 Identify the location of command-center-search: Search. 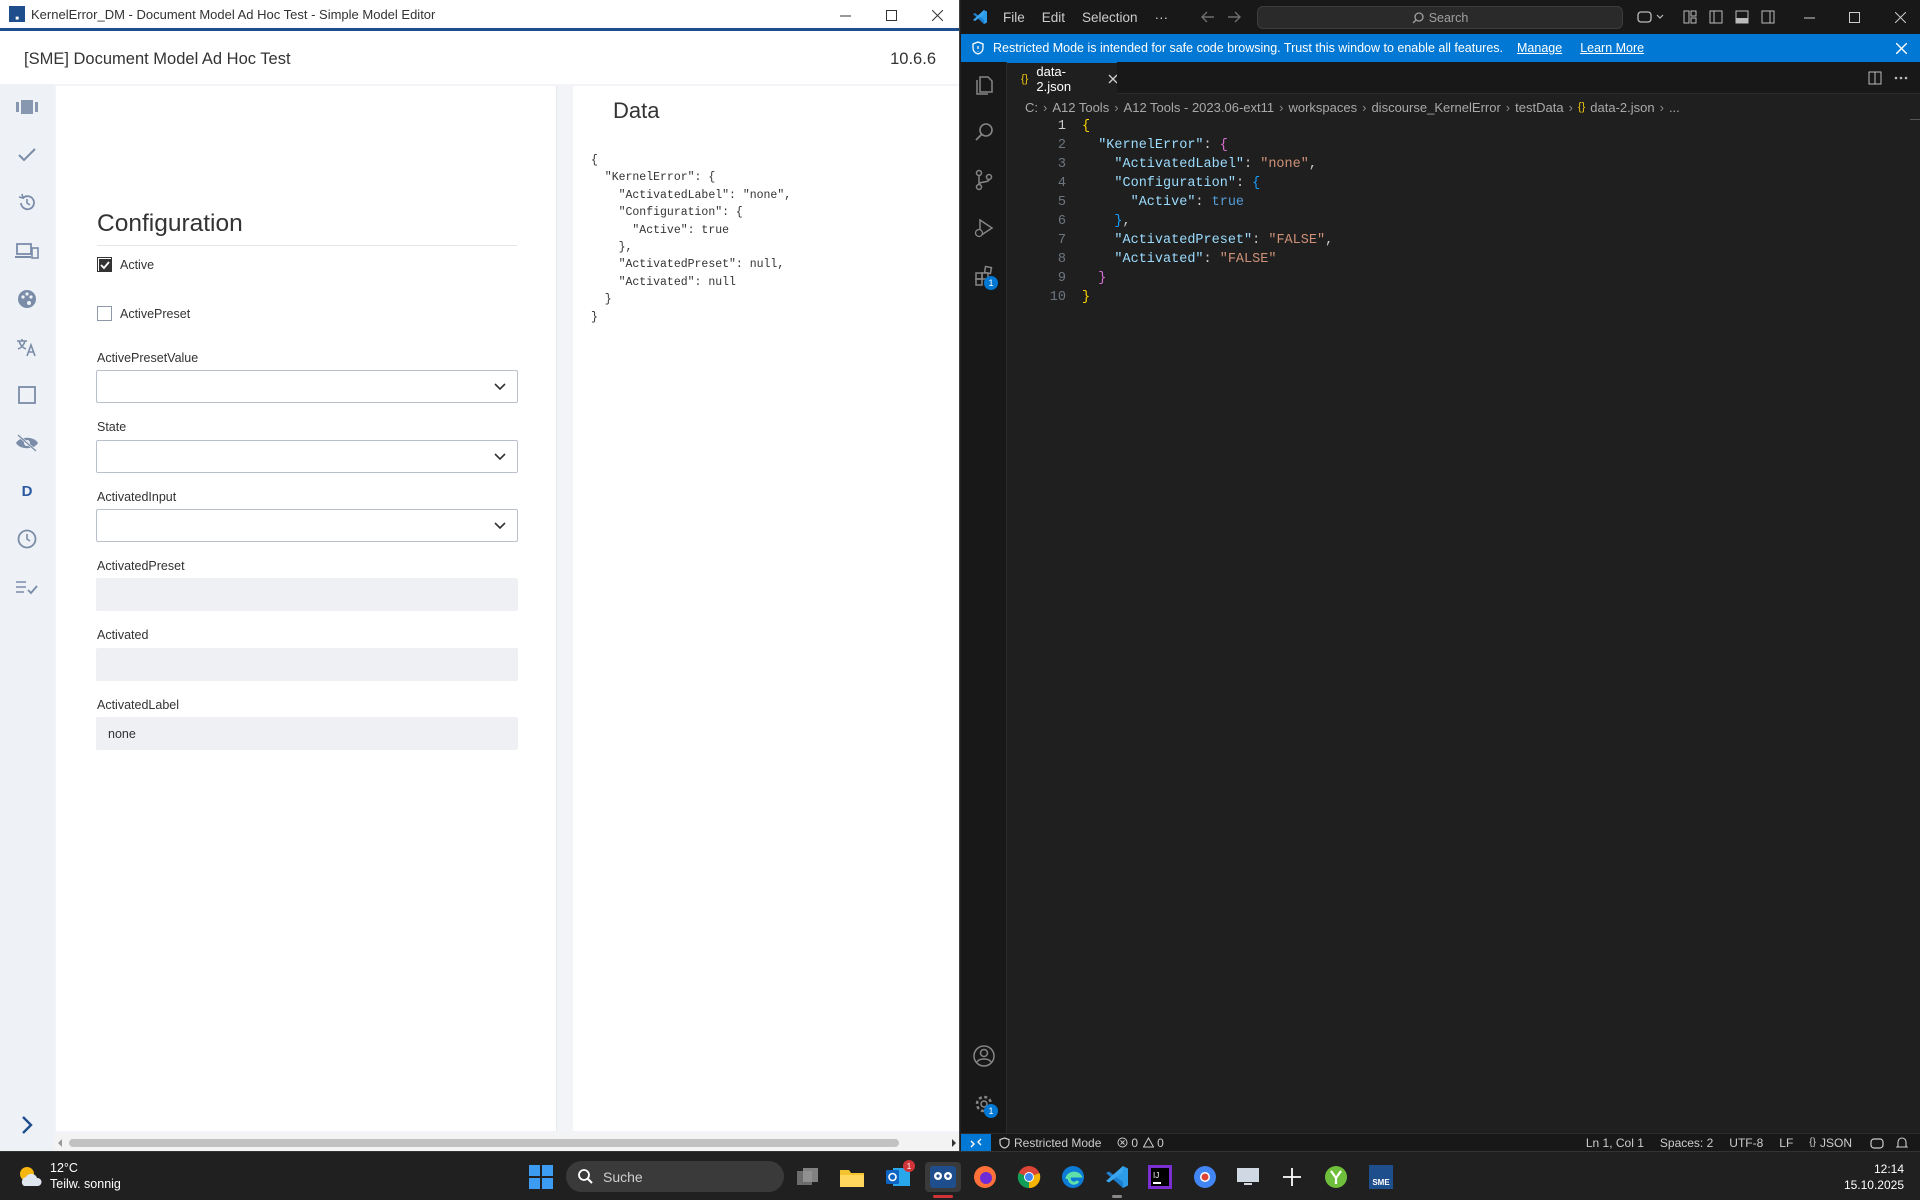
(1440, 17).